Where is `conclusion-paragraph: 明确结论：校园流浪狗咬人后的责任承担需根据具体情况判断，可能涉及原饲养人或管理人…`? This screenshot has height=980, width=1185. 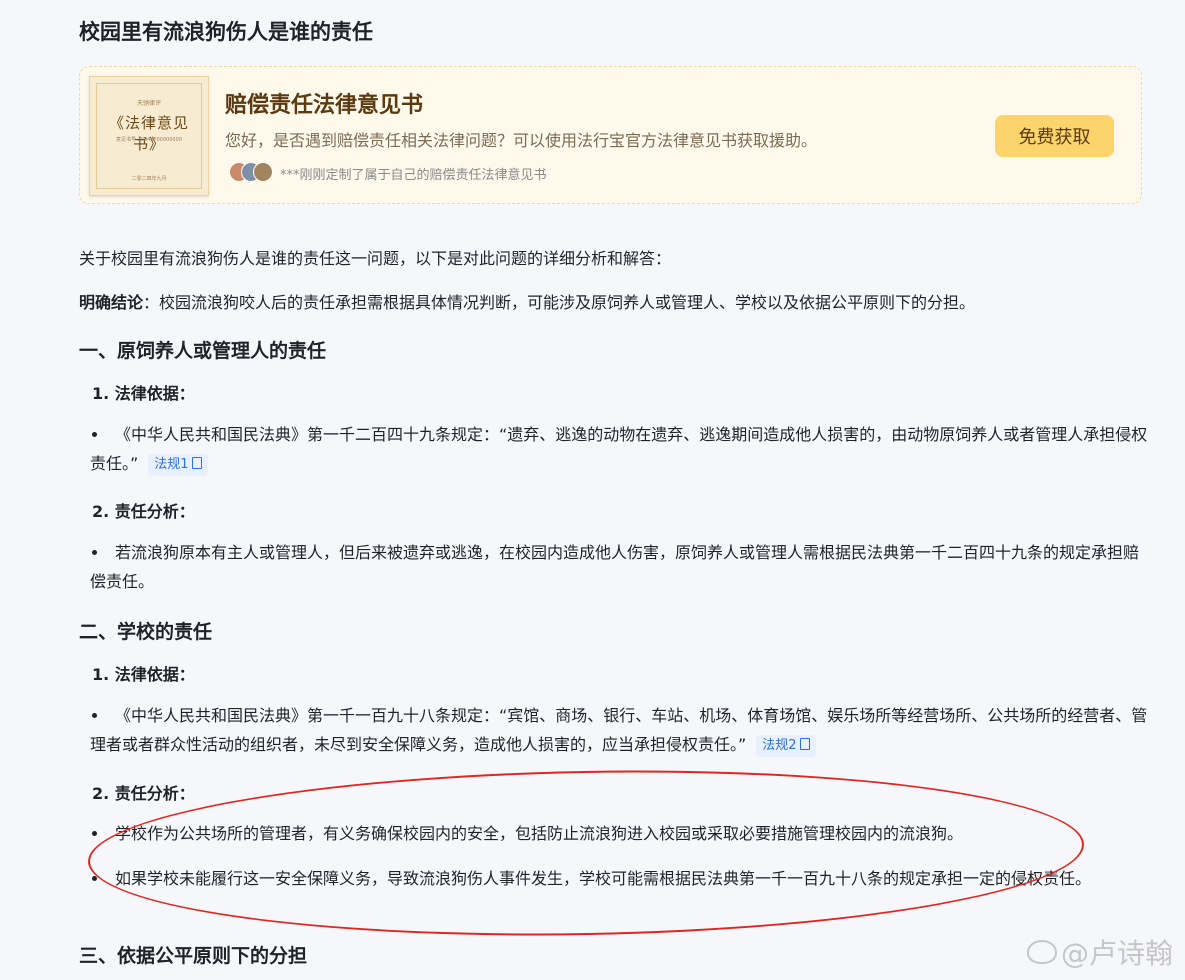
conclusion-paragraph: 明确结论：校园流浪狗咬人后的责任承担需根据具体情况判断，可能涉及原饲养人或管理人… is located at coordinates (527, 302).